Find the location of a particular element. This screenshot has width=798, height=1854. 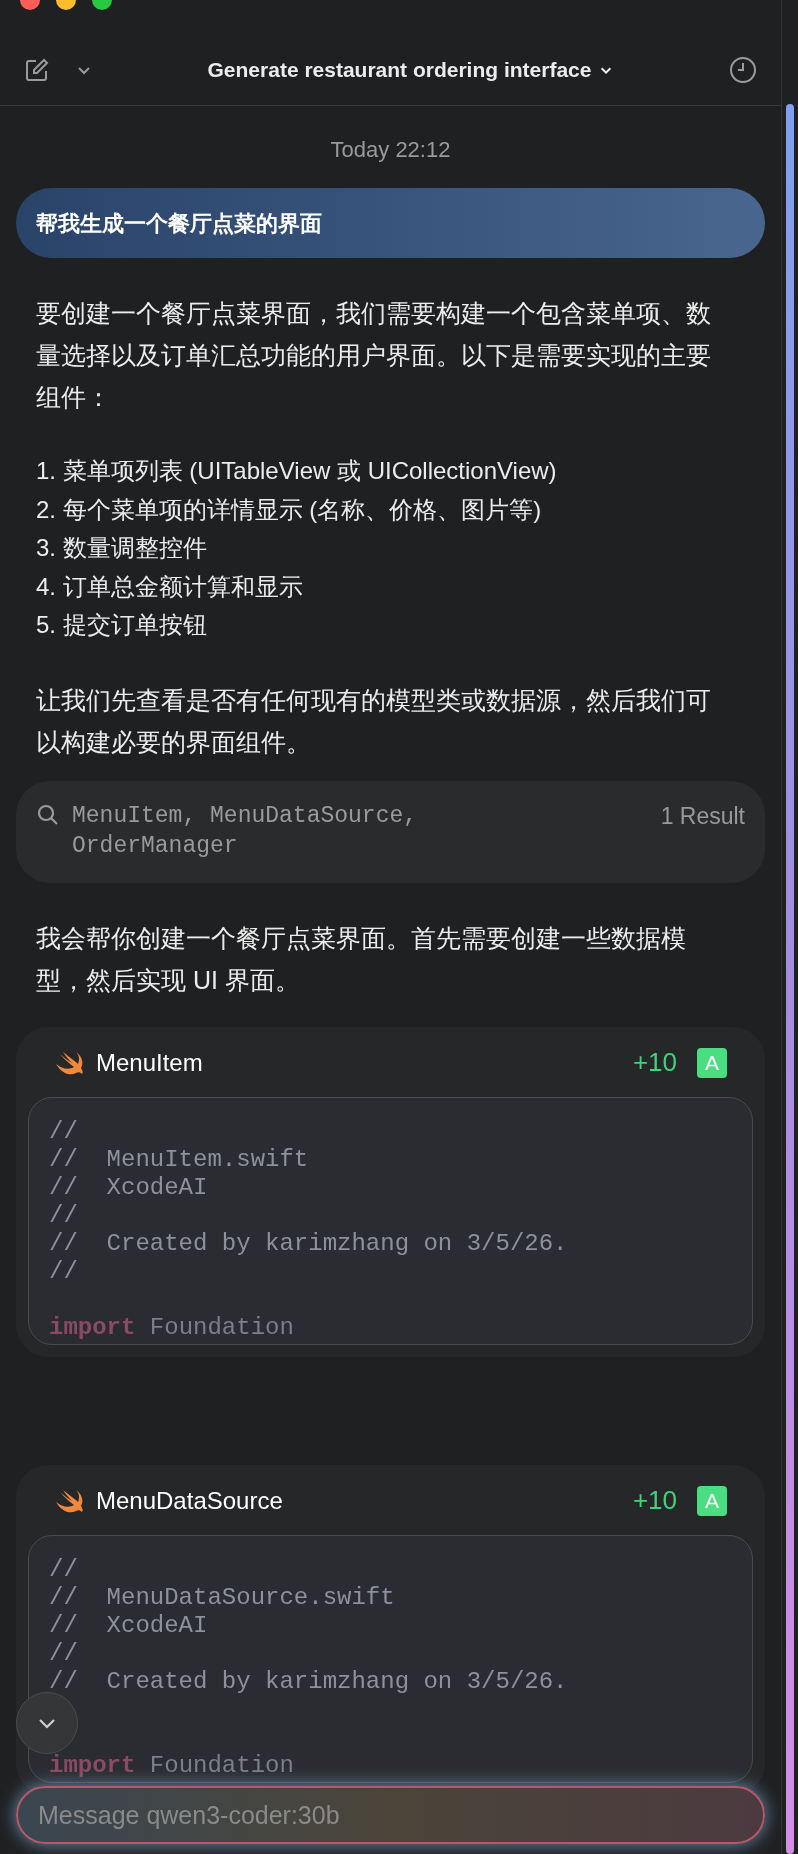

file-name: MenuDataSource is located at coordinates (189, 1500).